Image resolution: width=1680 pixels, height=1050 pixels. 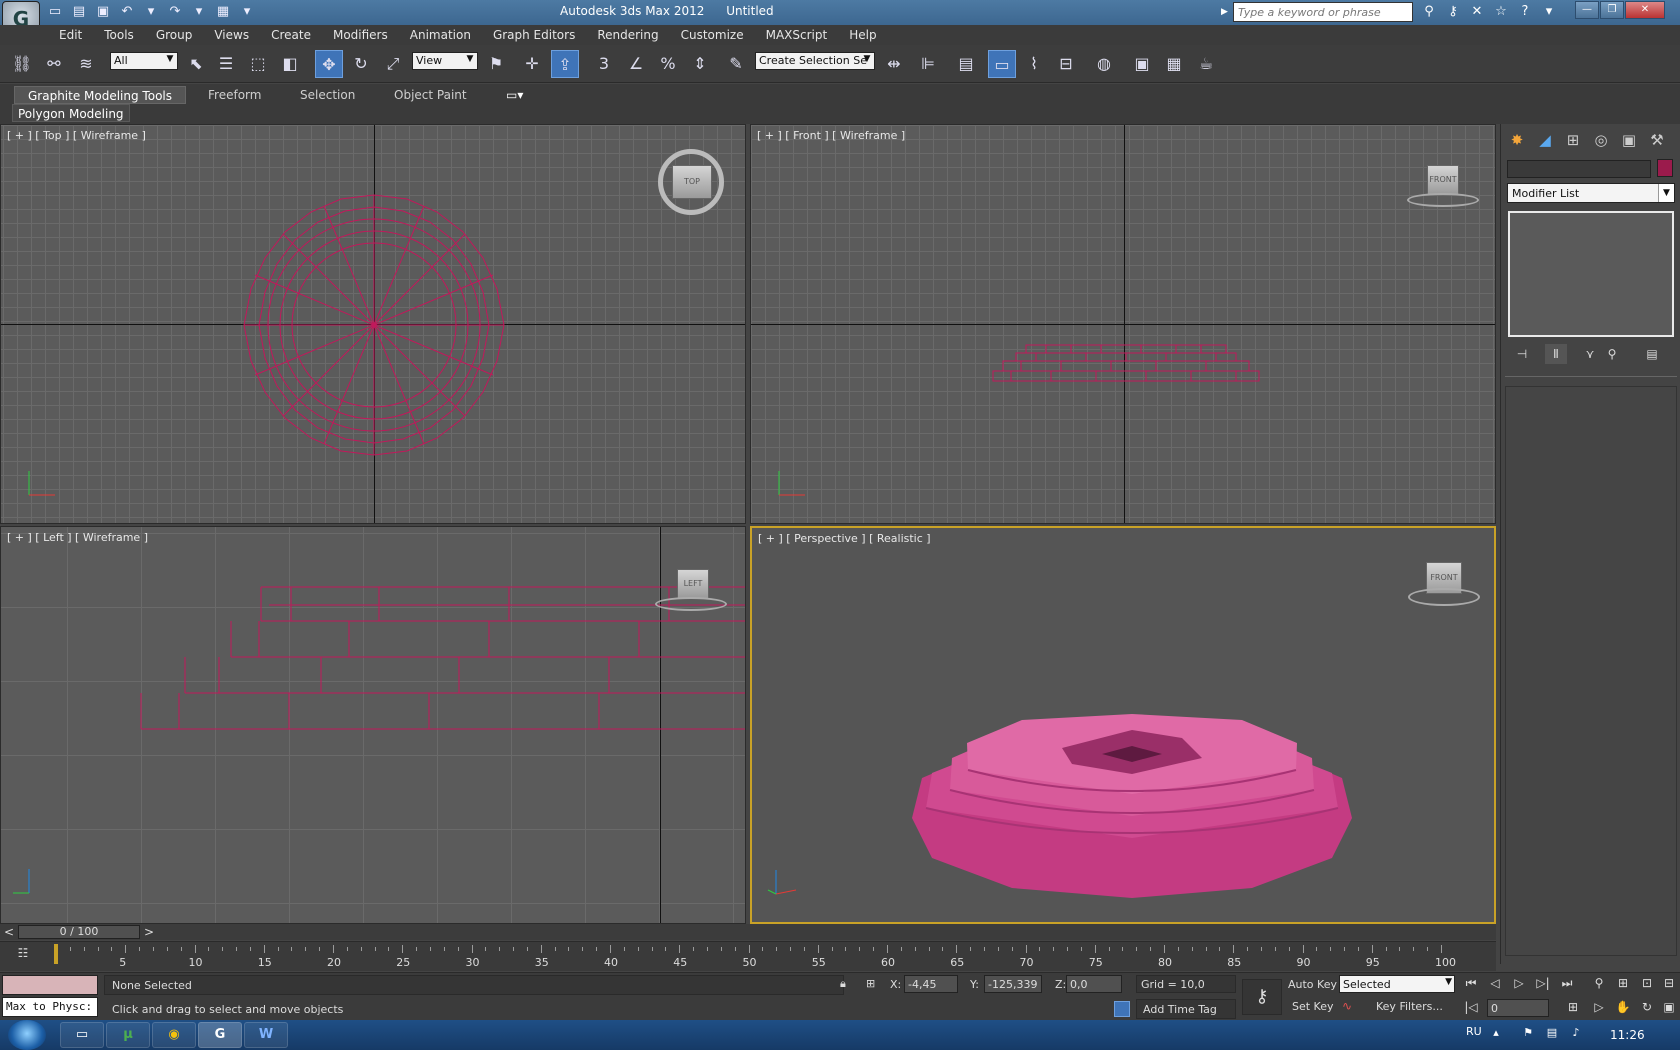 I want to click on spinner-snap-icon: ⇕, so click(x=700, y=64).